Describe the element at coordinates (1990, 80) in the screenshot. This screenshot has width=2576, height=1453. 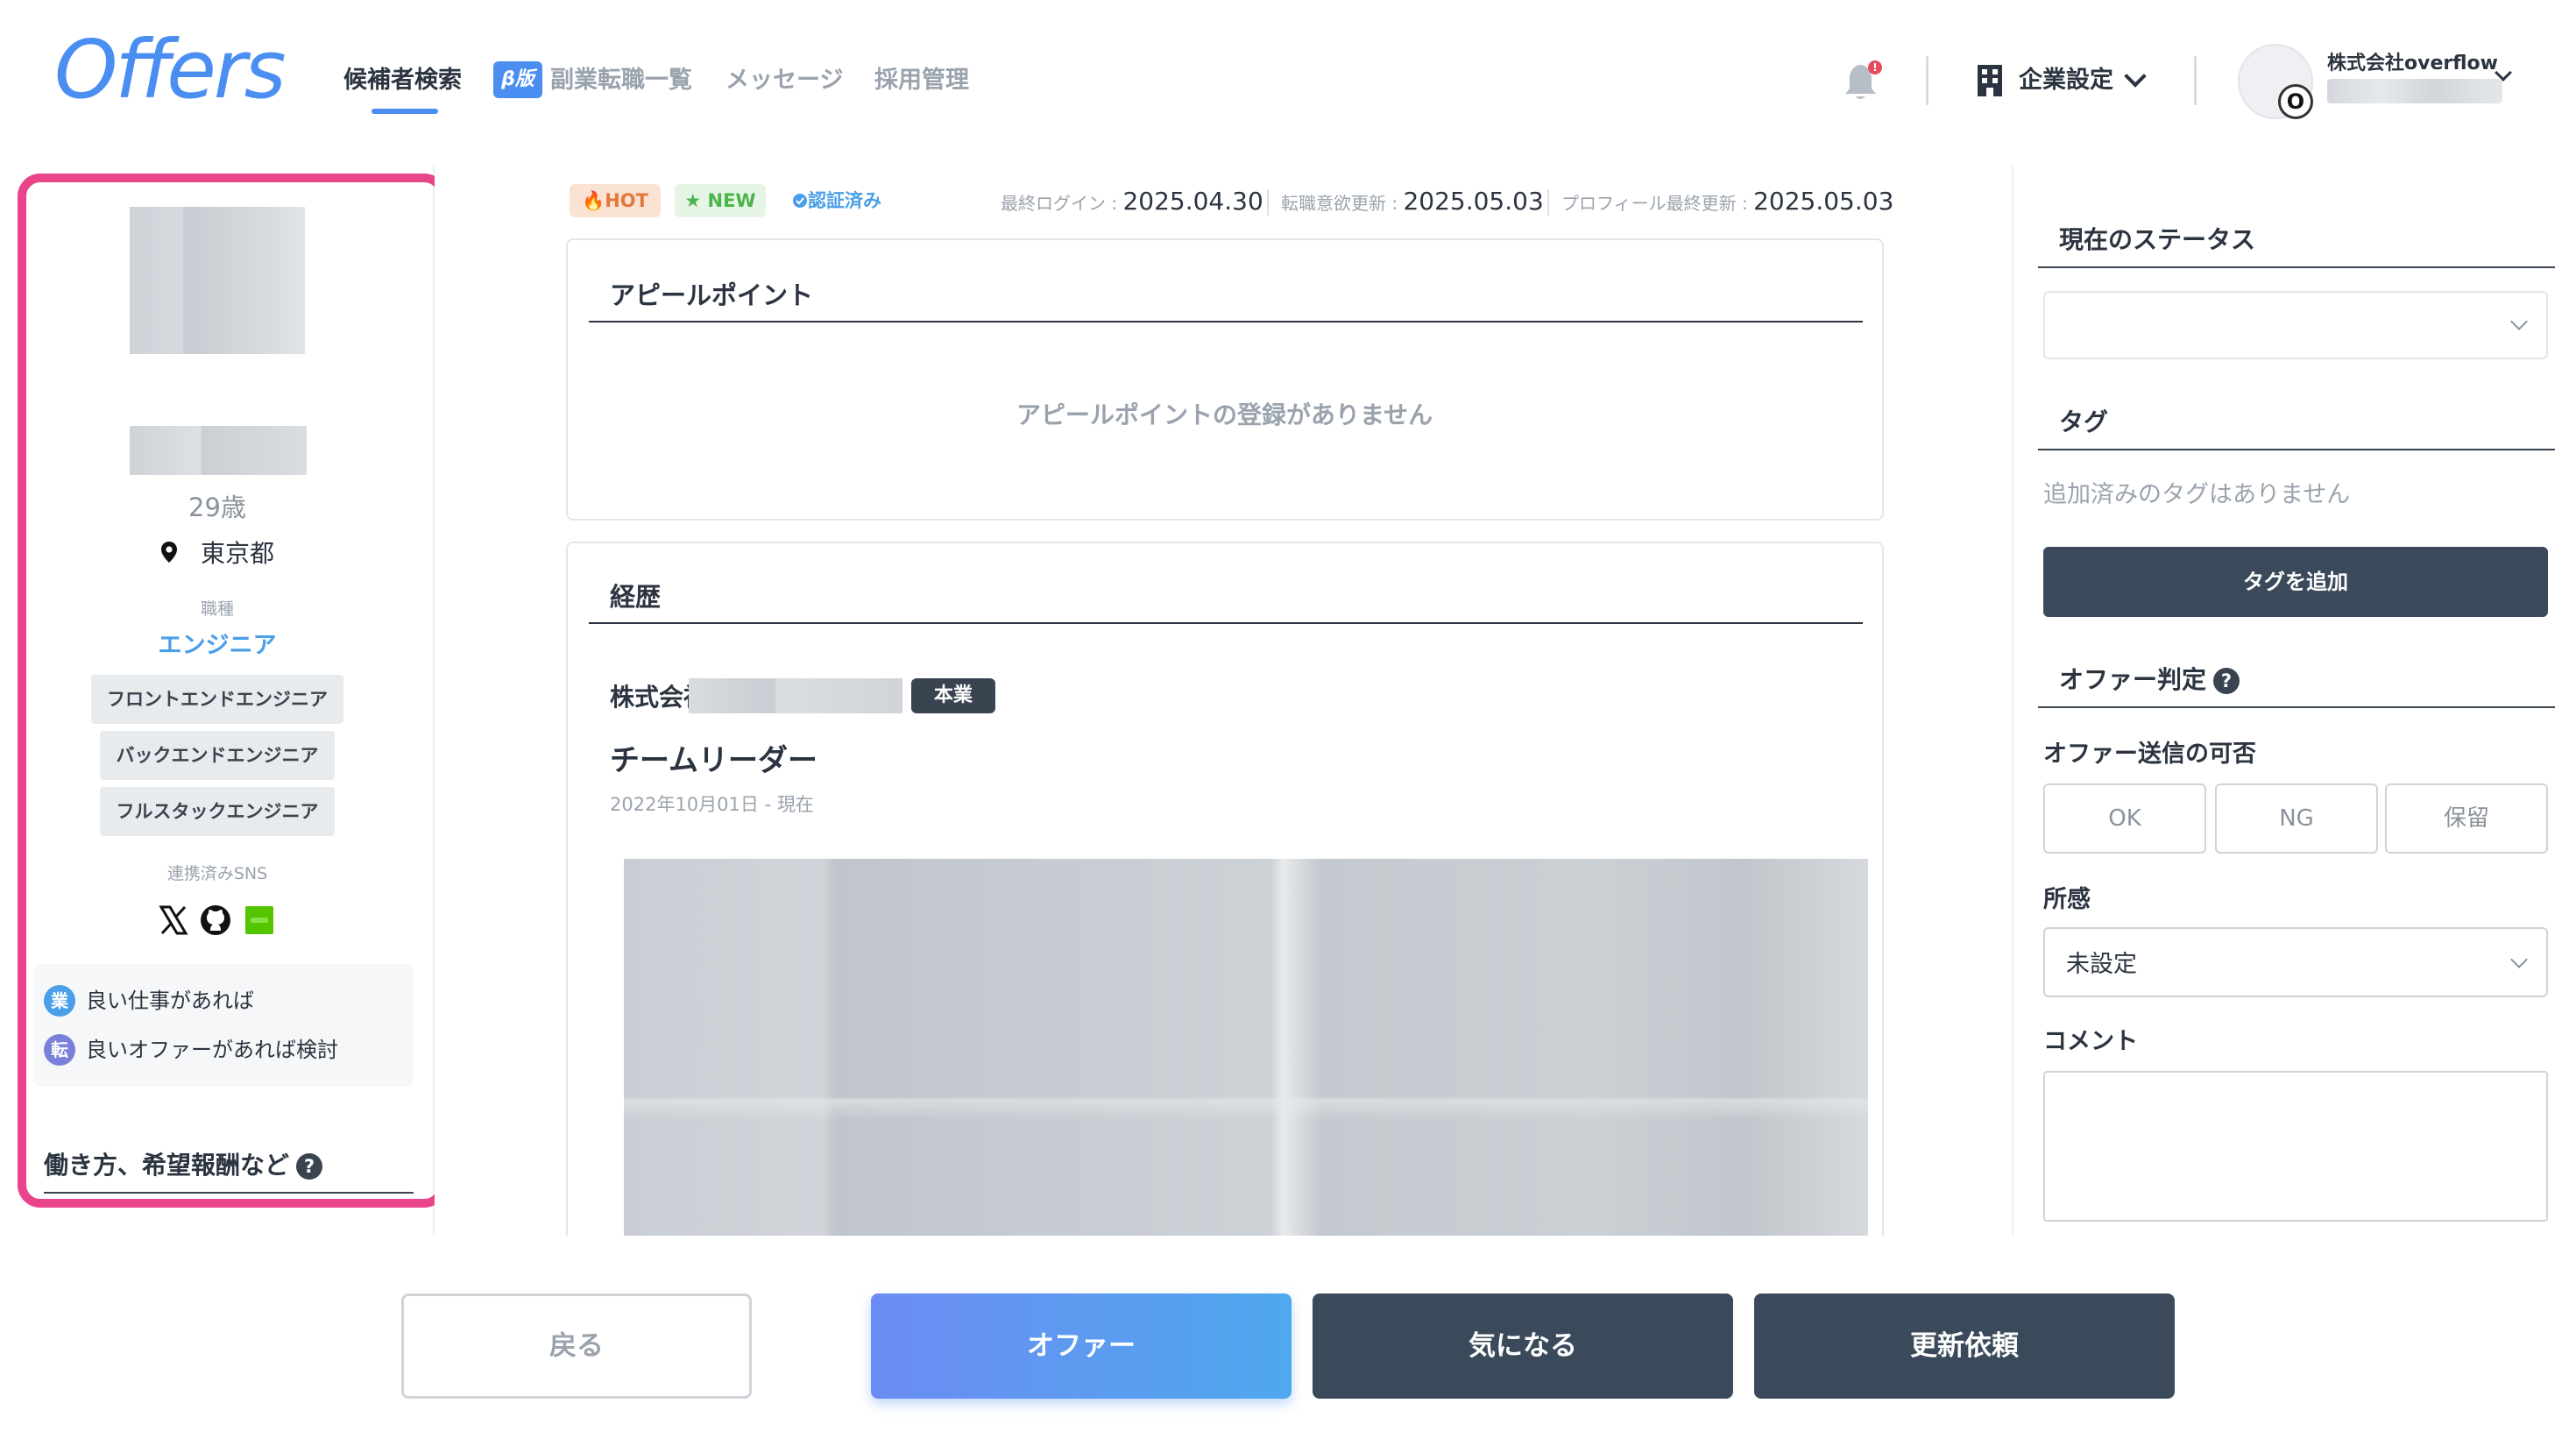
I see `building-icon` at that location.